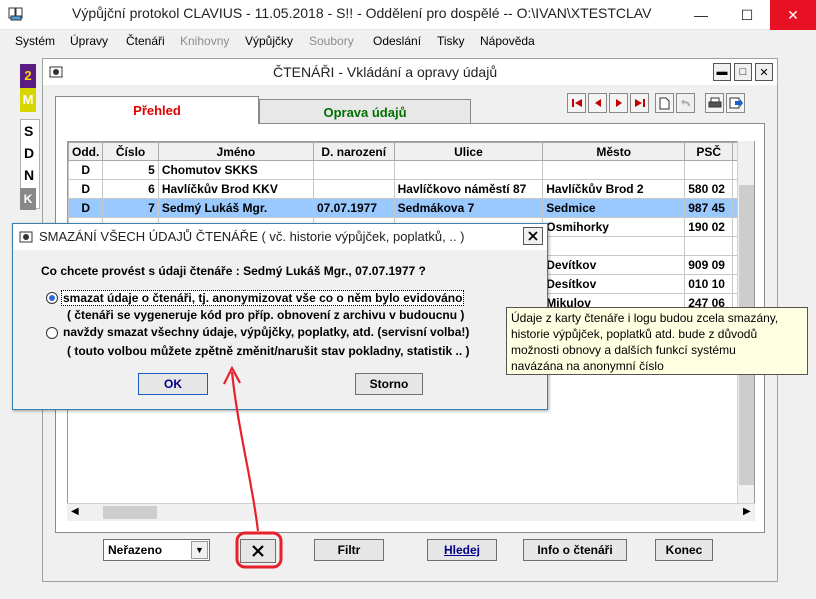 Image resolution: width=816 pixels, height=599 pixels. I want to click on last-record-button, so click(639, 103).